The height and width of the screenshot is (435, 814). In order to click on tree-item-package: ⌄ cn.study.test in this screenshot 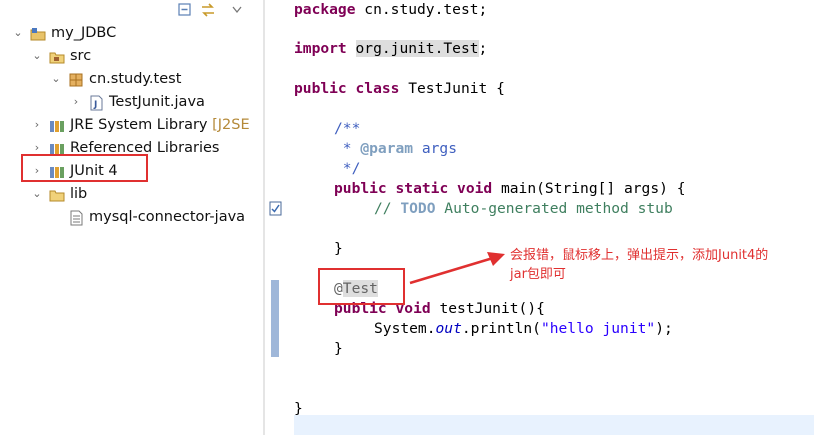, I will do `click(130, 79)`.